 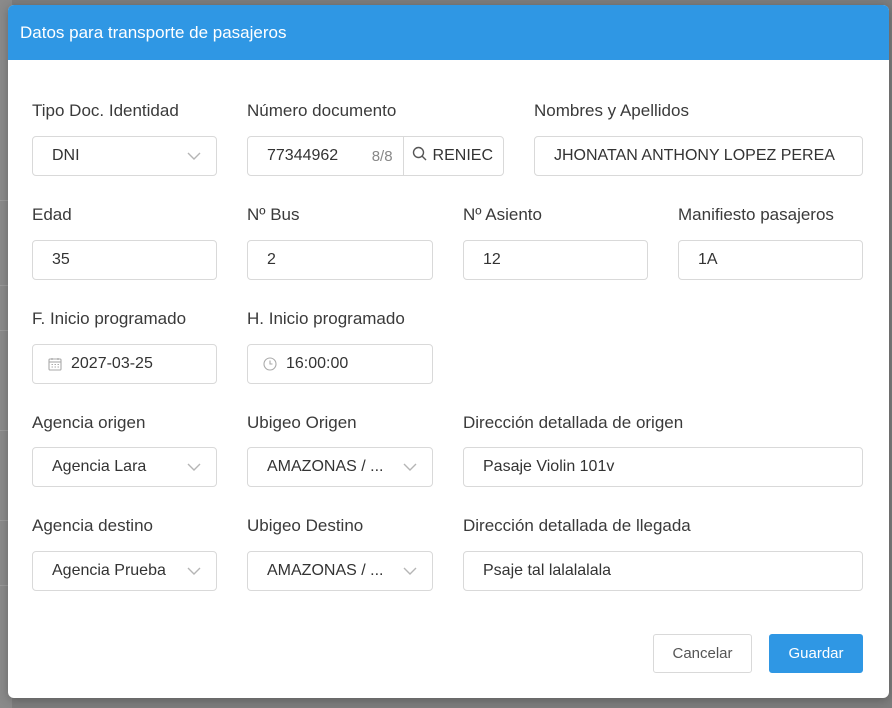 I want to click on hora-inicio-label: H. Inicio programado, so click(x=326, y=318).